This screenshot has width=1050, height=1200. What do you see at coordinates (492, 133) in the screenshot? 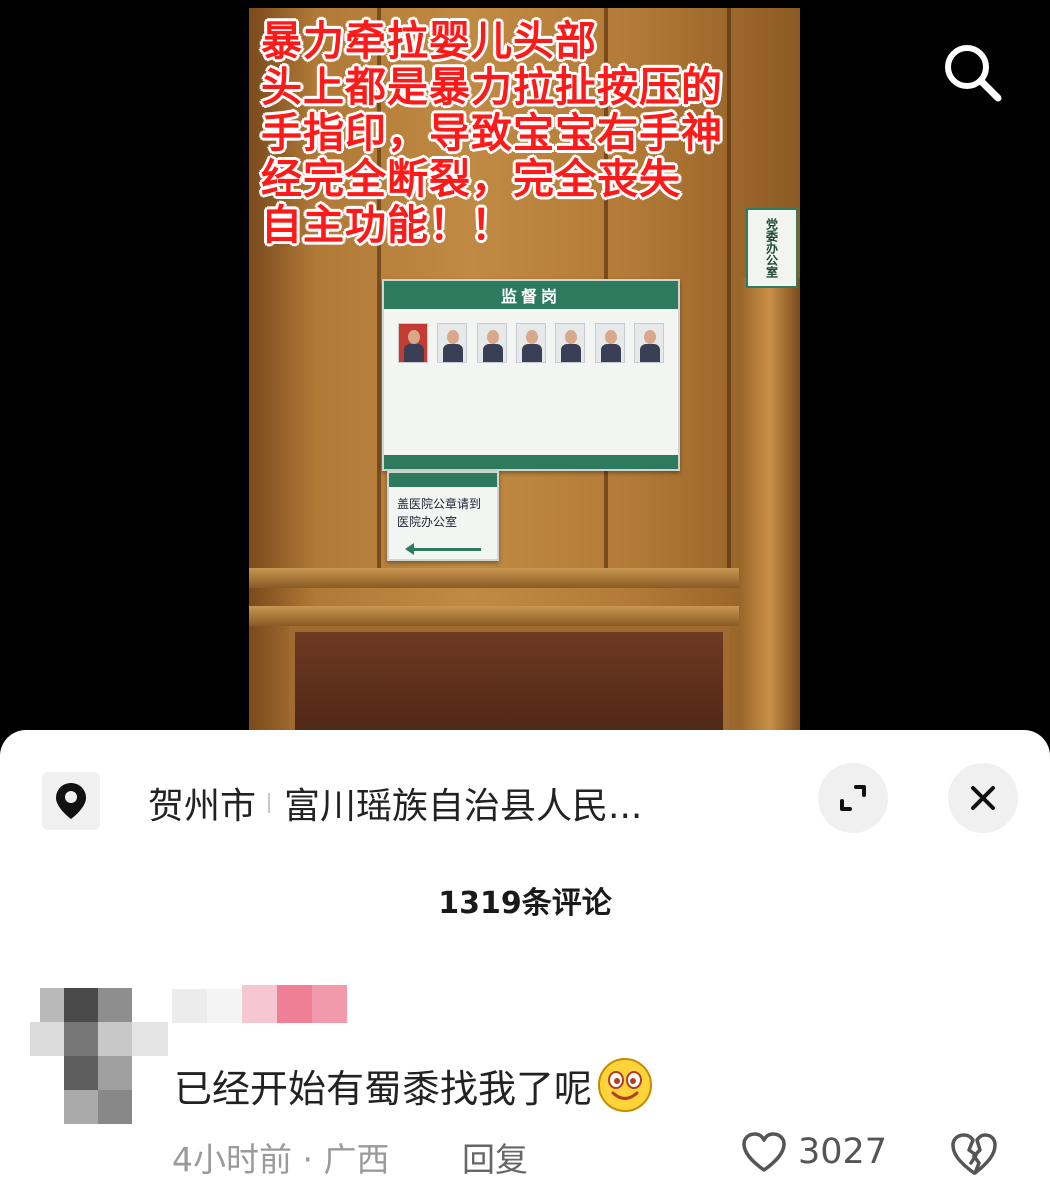
I see `caption-line: 手指印，导致宝宝右手神` at bounding box center [492, 133].